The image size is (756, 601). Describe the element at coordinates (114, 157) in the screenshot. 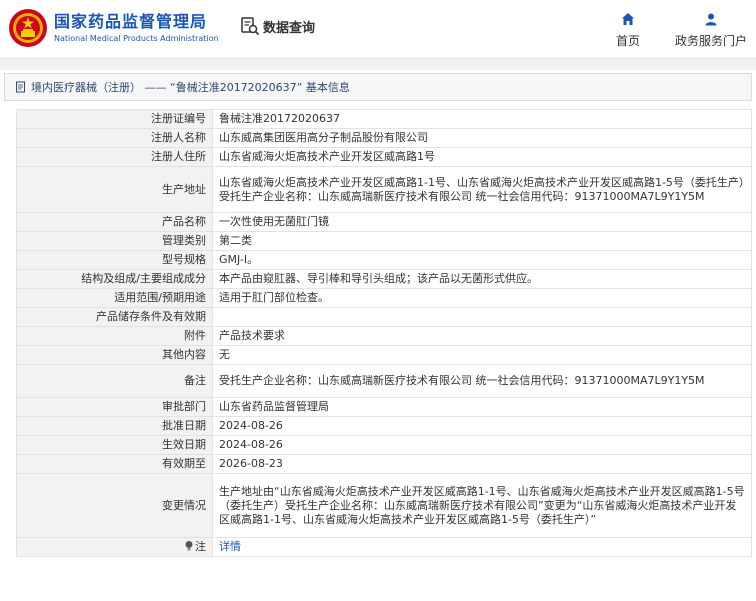

I see `field-label: 注册人住所` at that location.